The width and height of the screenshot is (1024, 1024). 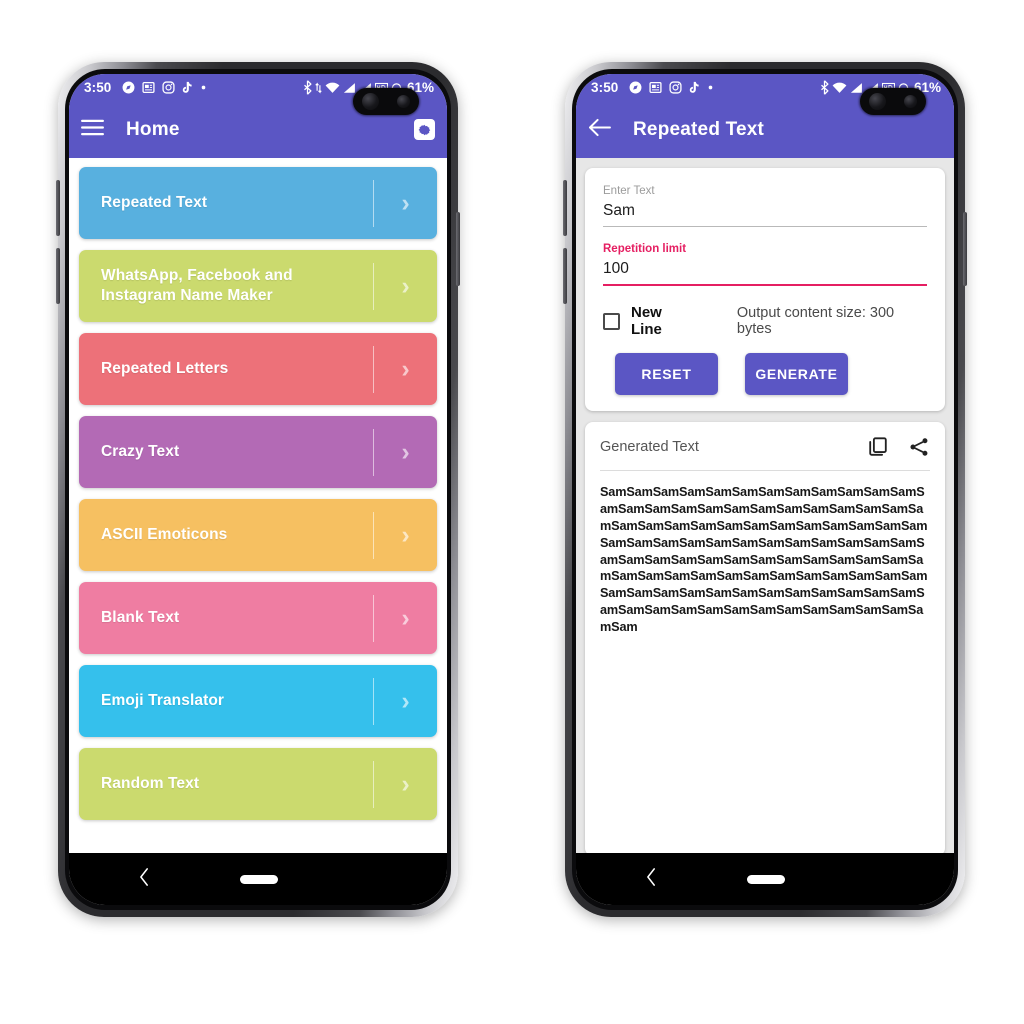 I want to click on tile-label: Crazy Text, so click(x=140, y=452).